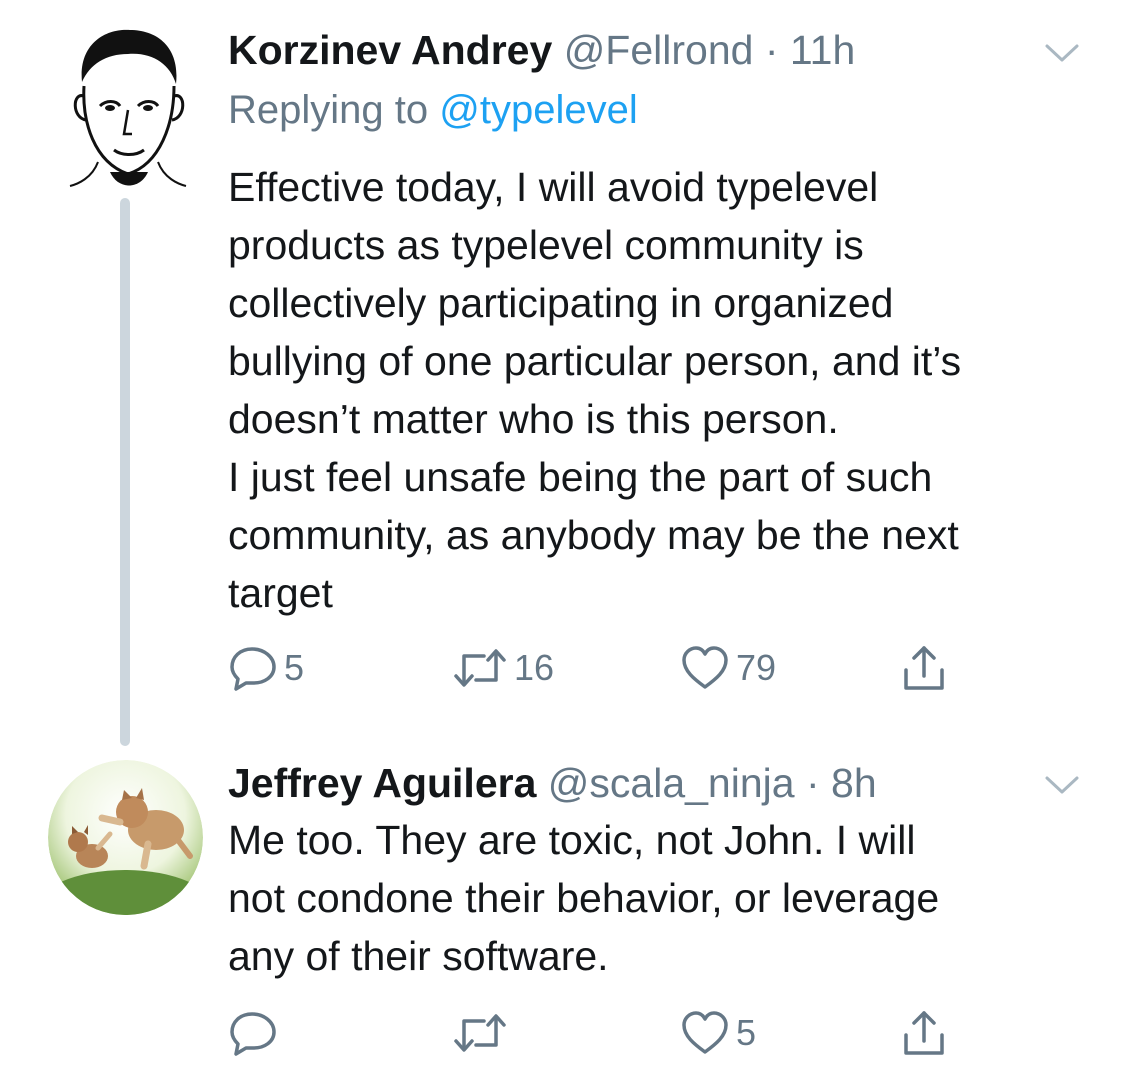 The image size is (1125, 1086). I want to click on tweet-header: Korzinev Andrey @Fellrond · 11h, so click(541, 50).